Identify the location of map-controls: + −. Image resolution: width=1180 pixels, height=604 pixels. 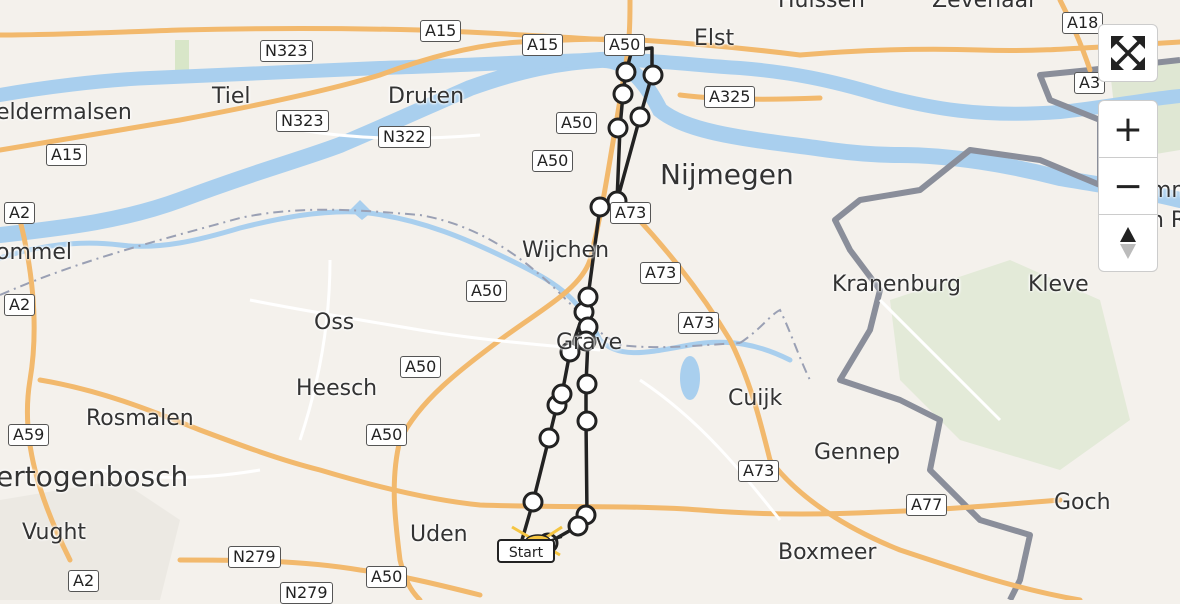
(1128, 148).